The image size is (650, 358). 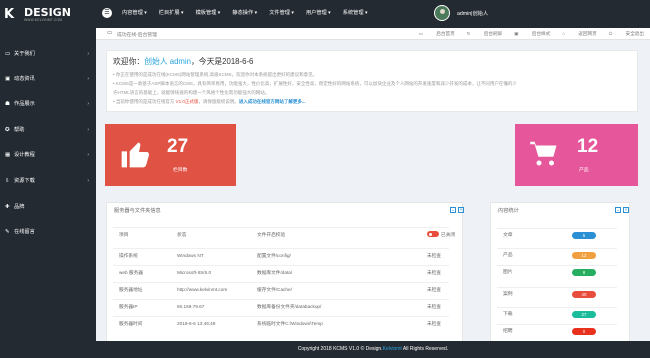 I want to click on sidebar-item-label: 设计教程, so click(x=24, y=155).